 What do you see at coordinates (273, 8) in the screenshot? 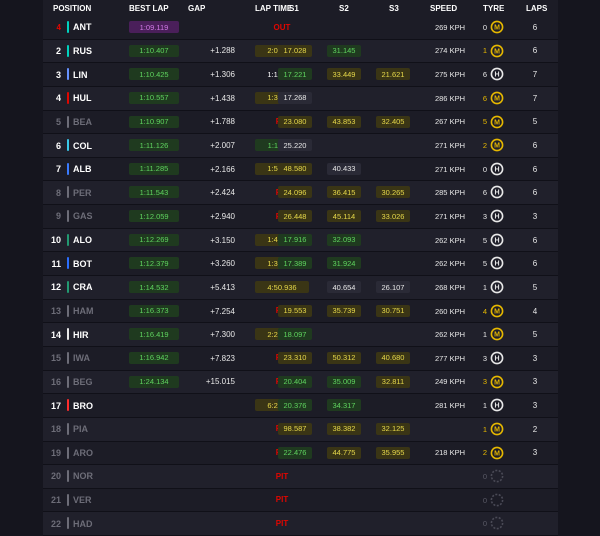
I see `header-lap-time: LAP TIME` at bounding box center [273, 8].